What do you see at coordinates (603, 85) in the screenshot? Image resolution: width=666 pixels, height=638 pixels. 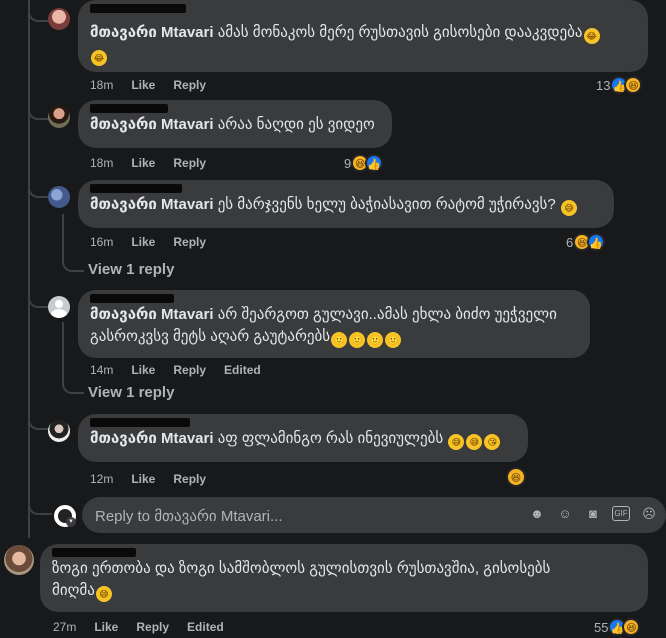 I see `reaction-count: 13` at bounding box center [603, 85].